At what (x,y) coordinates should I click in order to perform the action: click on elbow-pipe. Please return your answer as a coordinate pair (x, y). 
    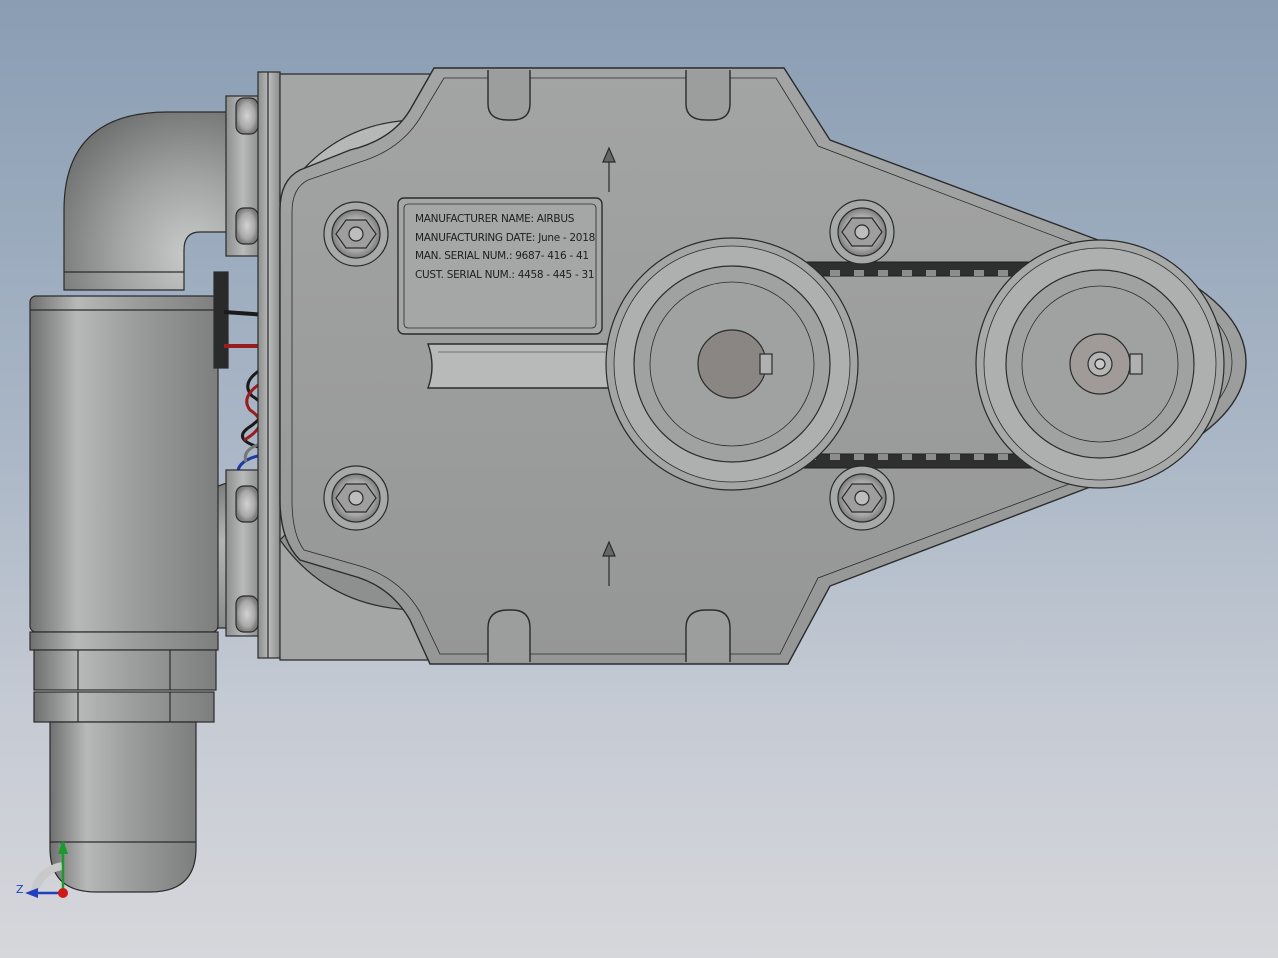
    Looking at the image, I should click on (148, 201).